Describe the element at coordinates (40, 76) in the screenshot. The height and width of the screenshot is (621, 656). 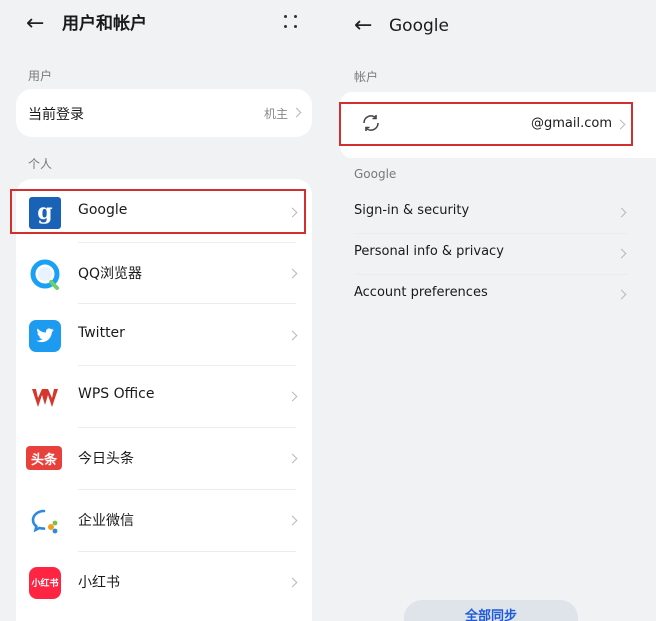
I see `user-section-label: 用户` at that location.